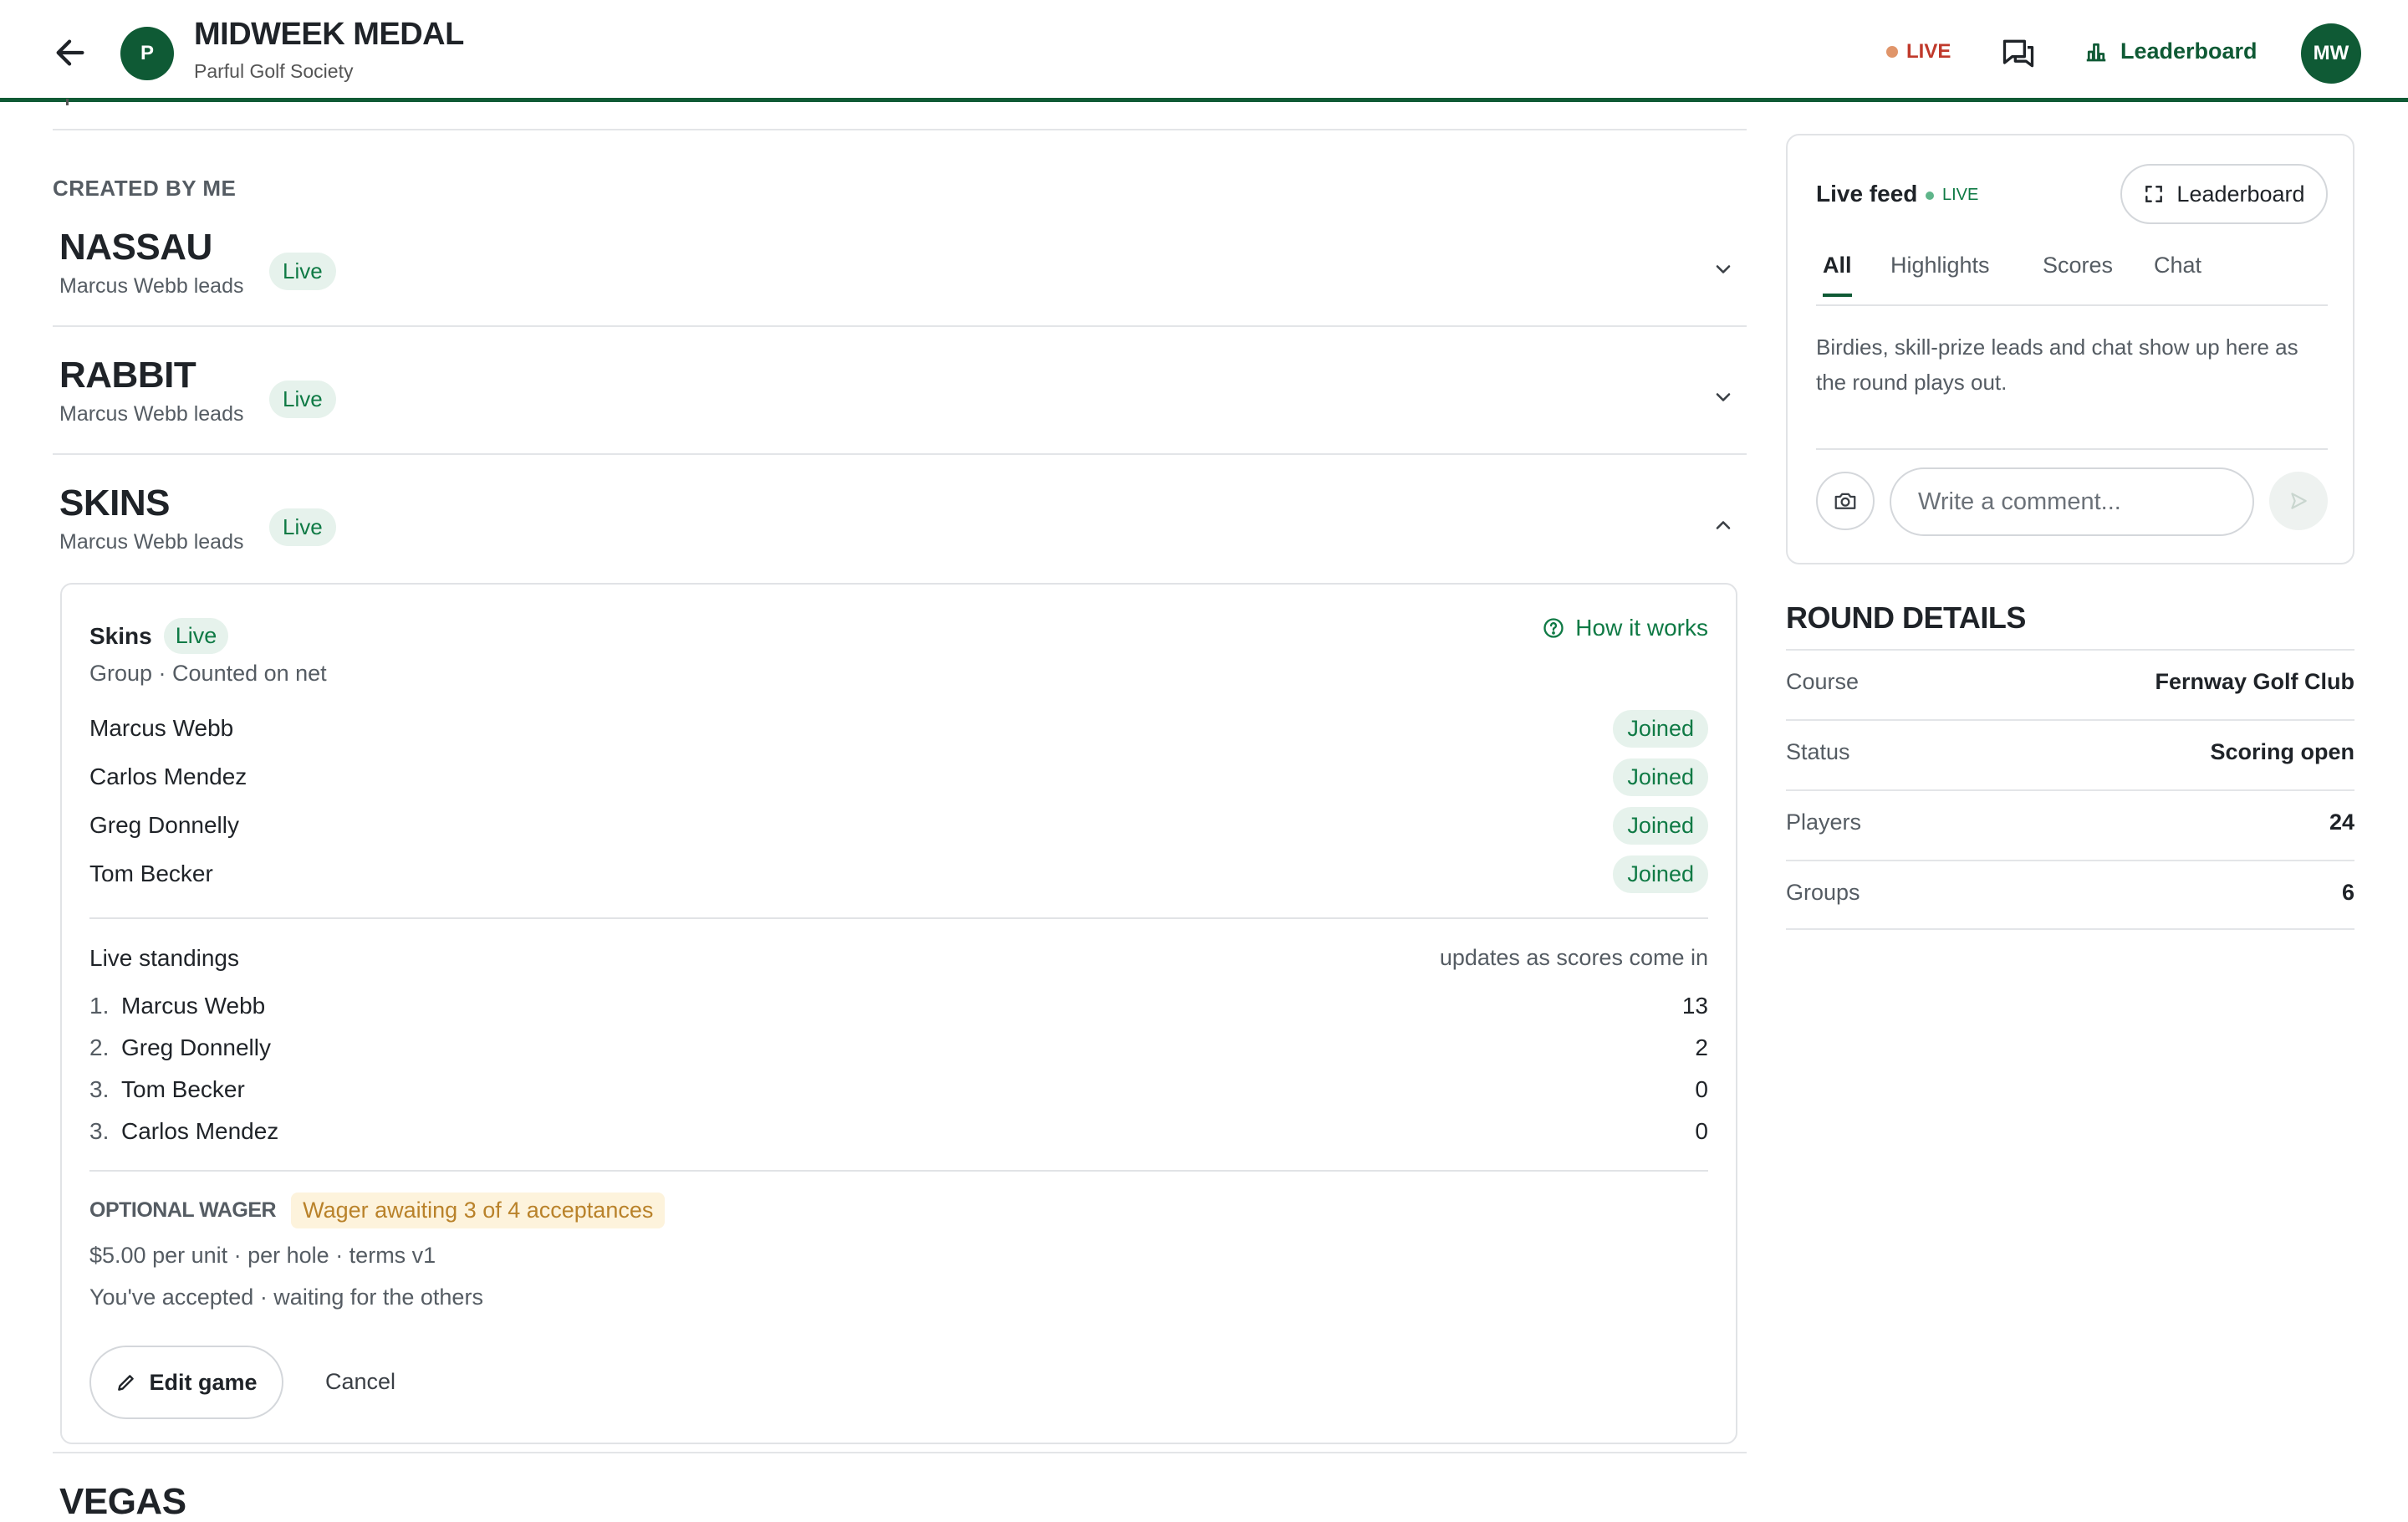 Image resolution: width=2408 pixels, height=1522 pixels. I want to click on how-it-works-link: How it works, so click(1625, 628).